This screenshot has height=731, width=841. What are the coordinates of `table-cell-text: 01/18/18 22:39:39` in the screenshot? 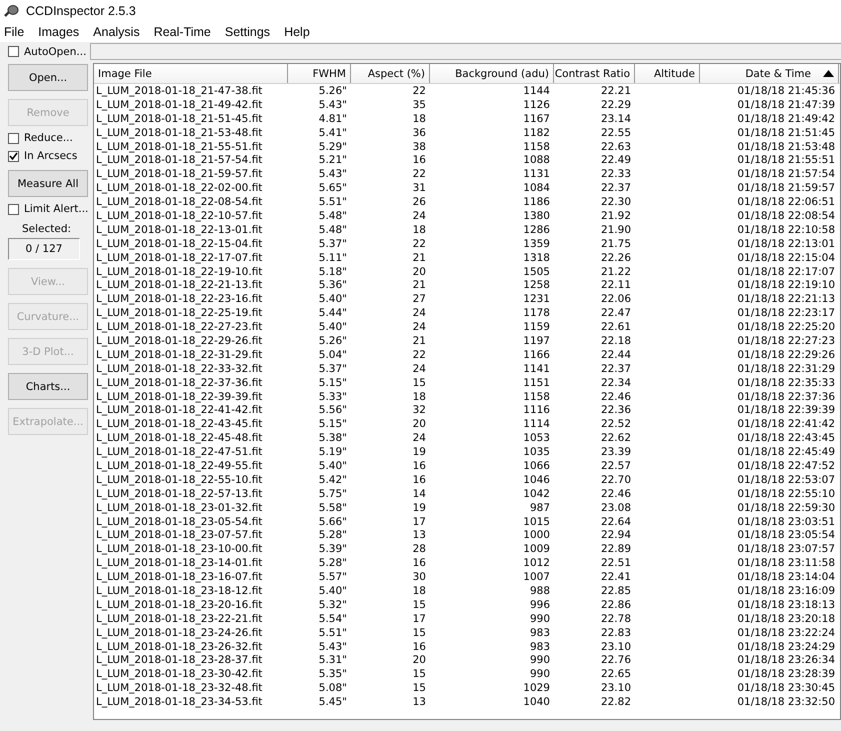 It's located at (786, 410).